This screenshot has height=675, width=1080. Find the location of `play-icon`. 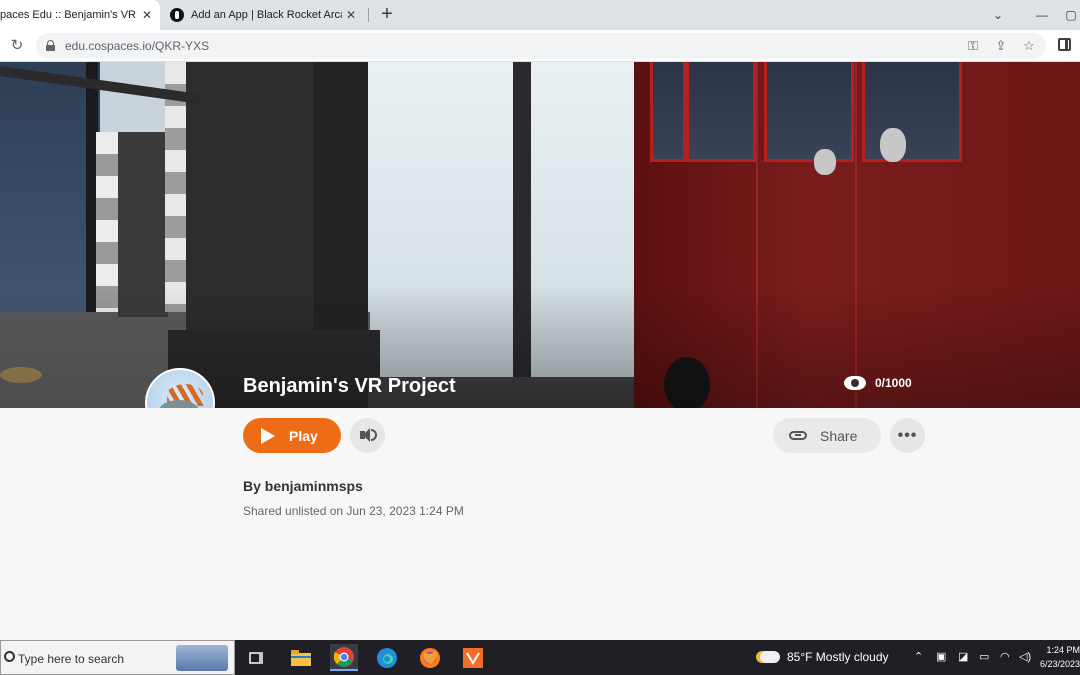

play-icon is located at coordinates (268, 435).